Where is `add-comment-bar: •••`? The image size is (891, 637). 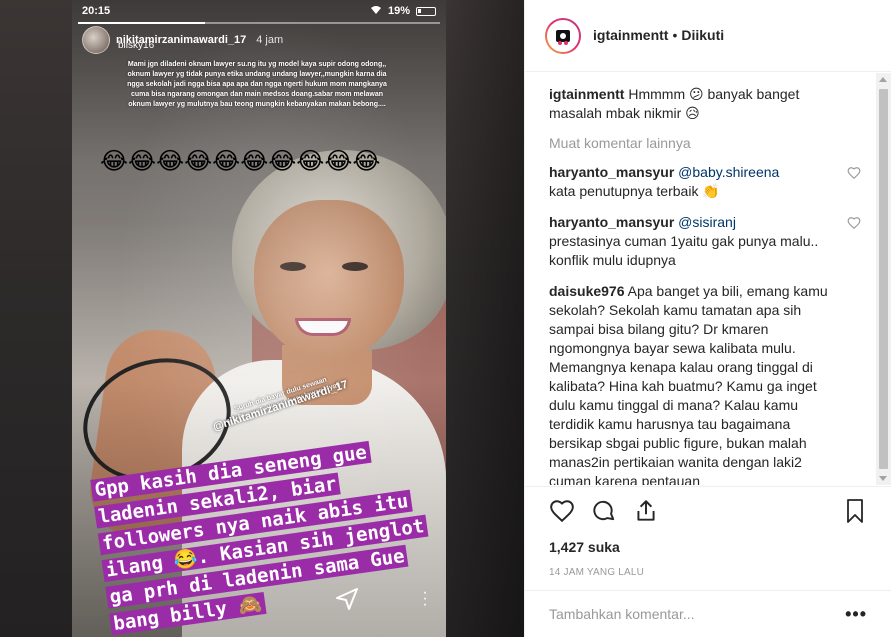 add-comment-bar: ••• is located at coordinates (708, 613).